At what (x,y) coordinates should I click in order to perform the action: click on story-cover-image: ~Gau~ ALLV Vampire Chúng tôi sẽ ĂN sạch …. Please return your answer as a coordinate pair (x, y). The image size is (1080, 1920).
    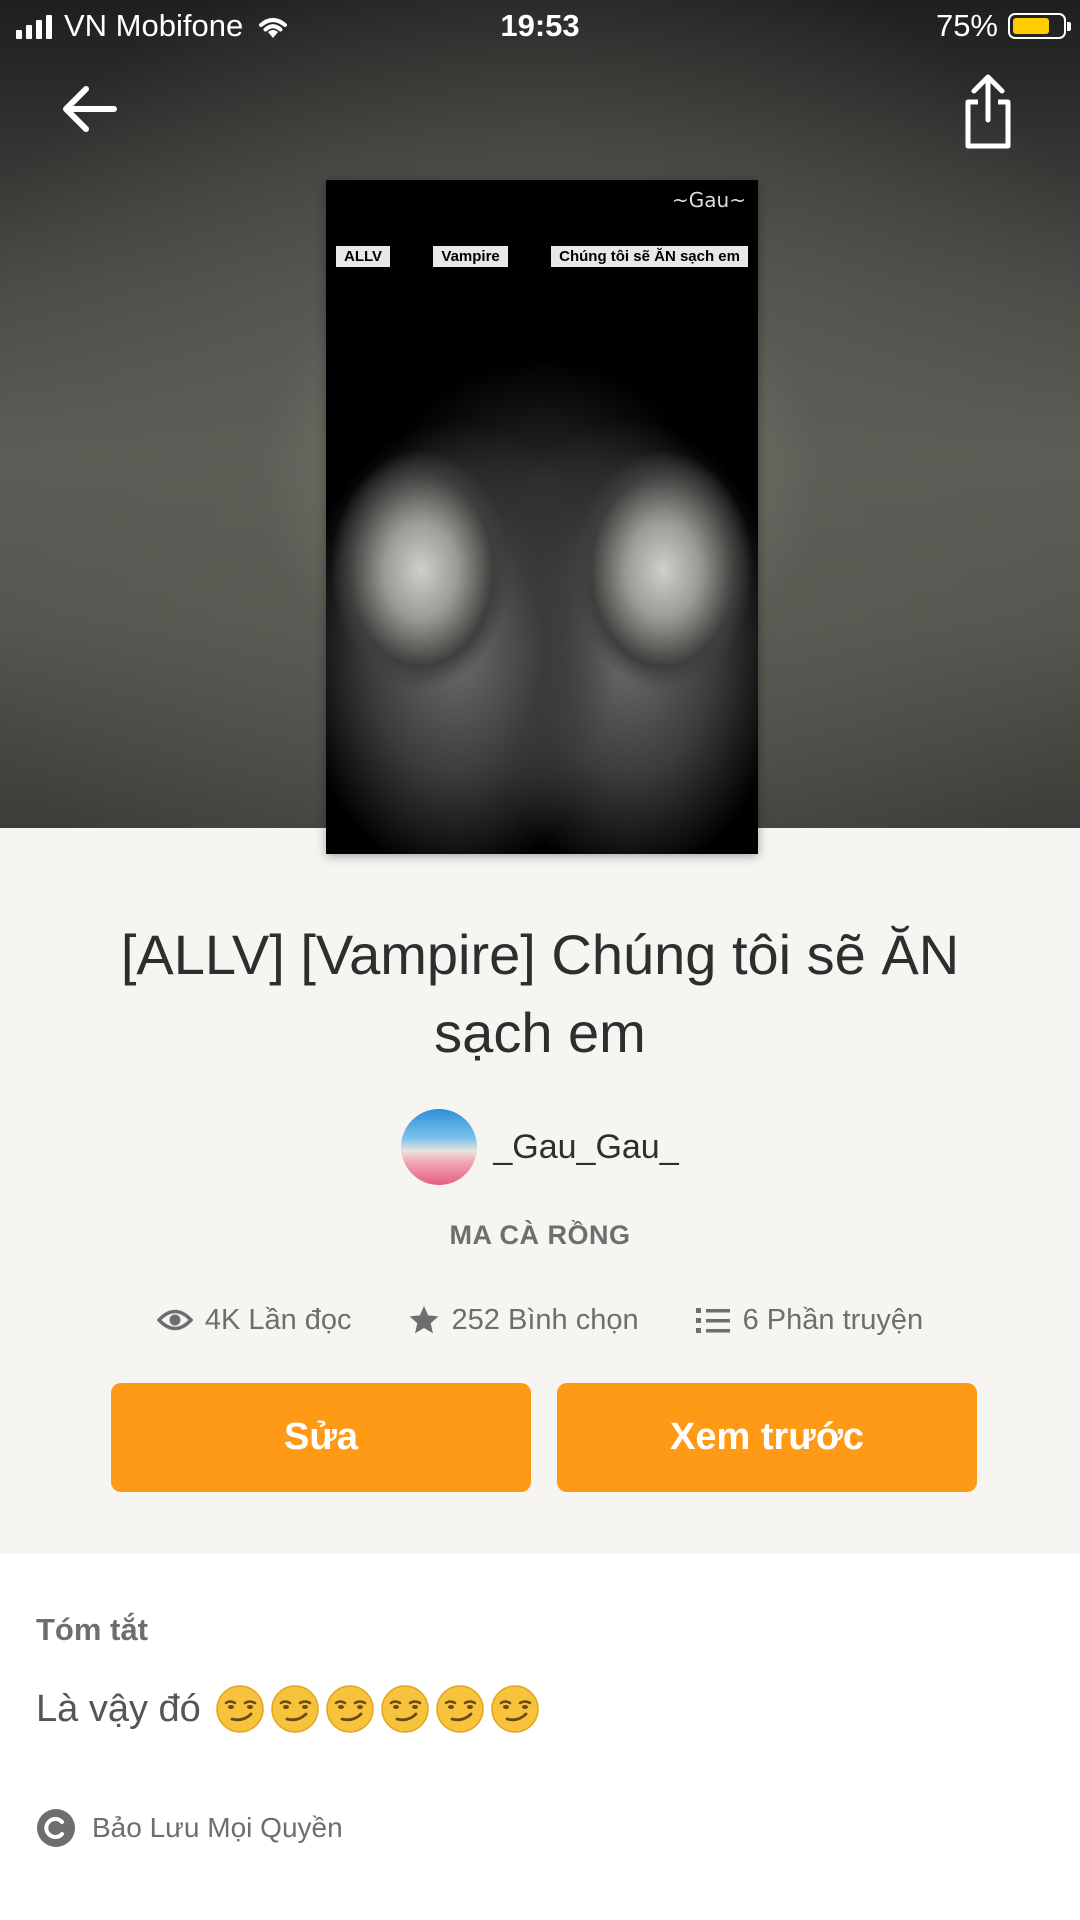
    Looking at the image, I should click on (542, 517).